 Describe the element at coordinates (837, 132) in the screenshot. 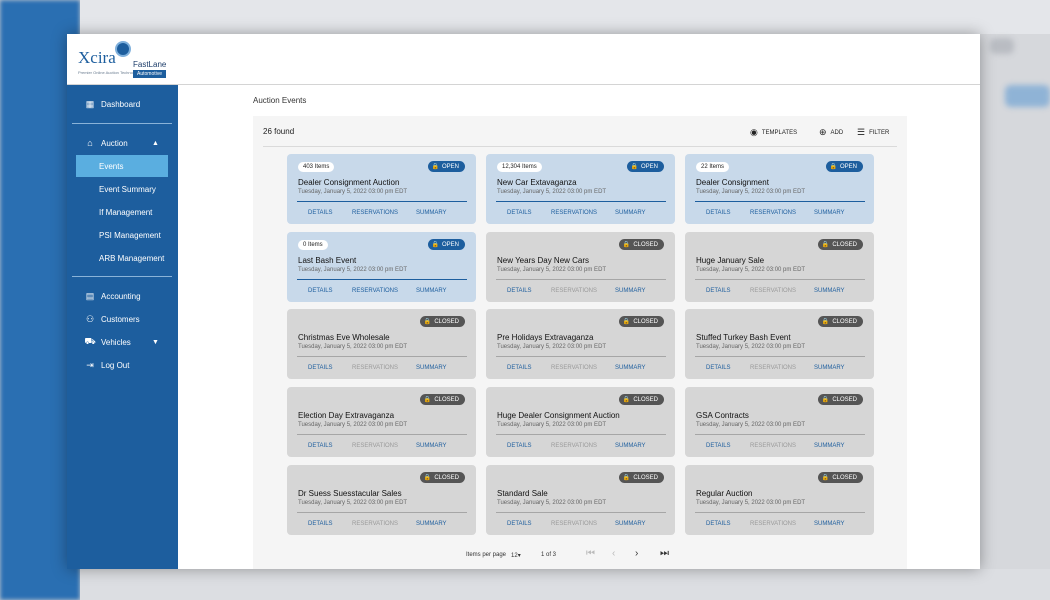

I see `add-label: ADD` at that location.